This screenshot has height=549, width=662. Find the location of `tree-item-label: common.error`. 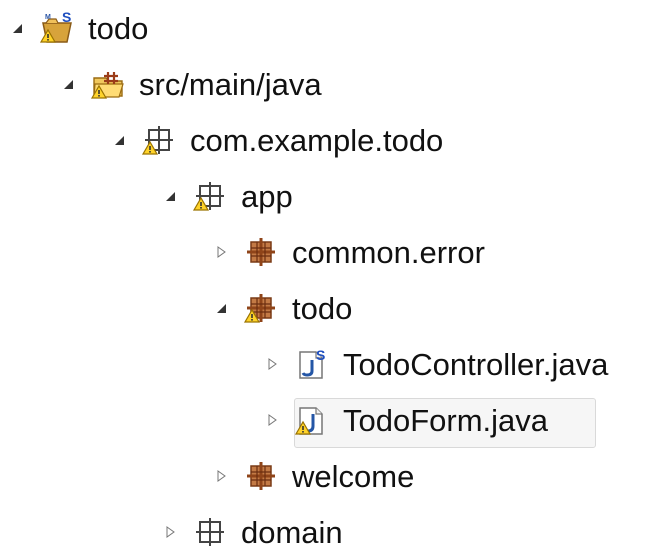

tree-item-label: common.error is located at coordinates (388, 252).